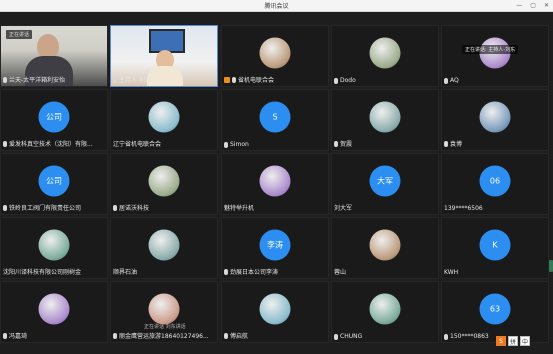 The height and width of the screenshot is (354, 553). What do you see at coordinates (385, 312) in the screenshot?
I see `participant-tile: CHUNG` at bounding box center [385, 312].